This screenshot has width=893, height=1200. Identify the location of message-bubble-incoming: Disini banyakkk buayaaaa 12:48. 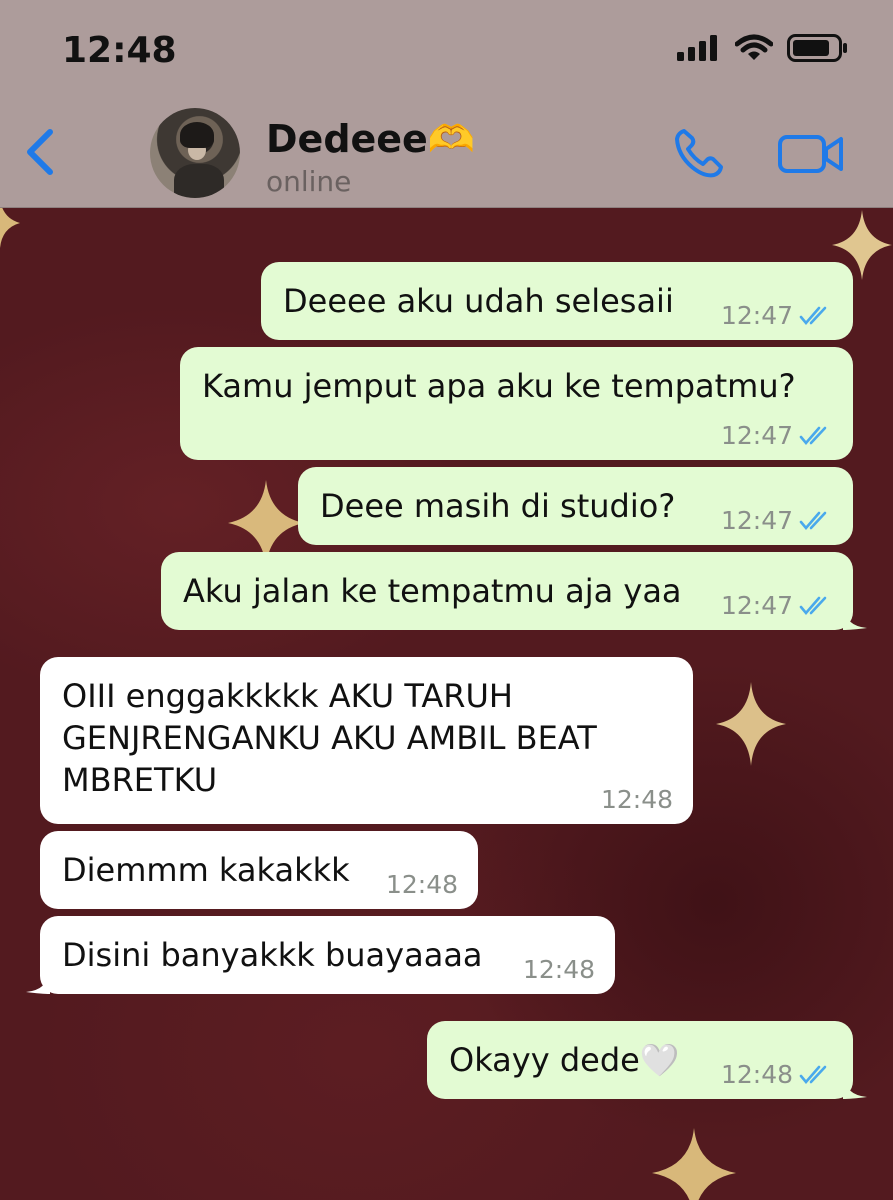
(320, 955).